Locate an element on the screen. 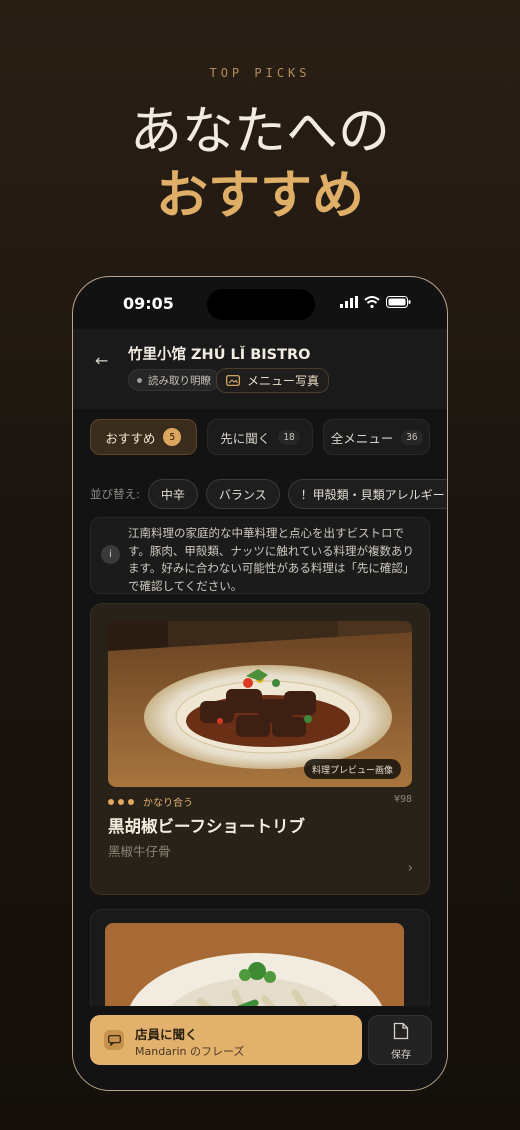 This screenshot has height=1130, width=520. chip-allergy: ！甲殻類・貝類アレルギー is located at coordinates (367, 494).